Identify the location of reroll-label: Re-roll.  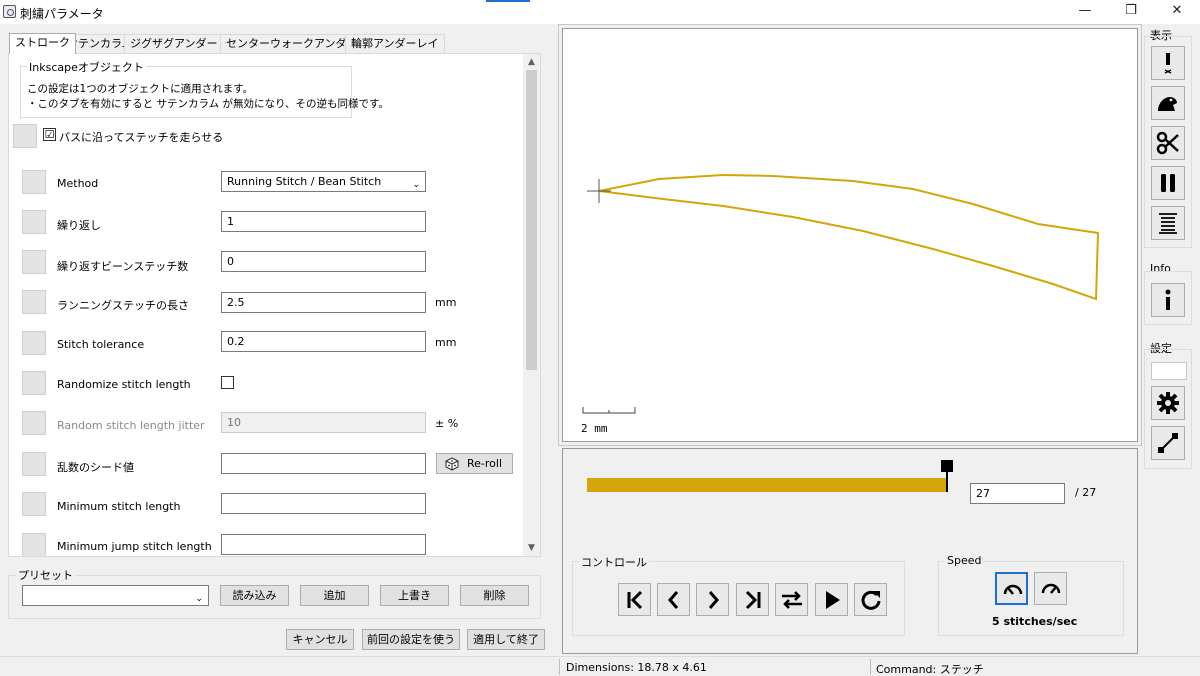
(485, 463).